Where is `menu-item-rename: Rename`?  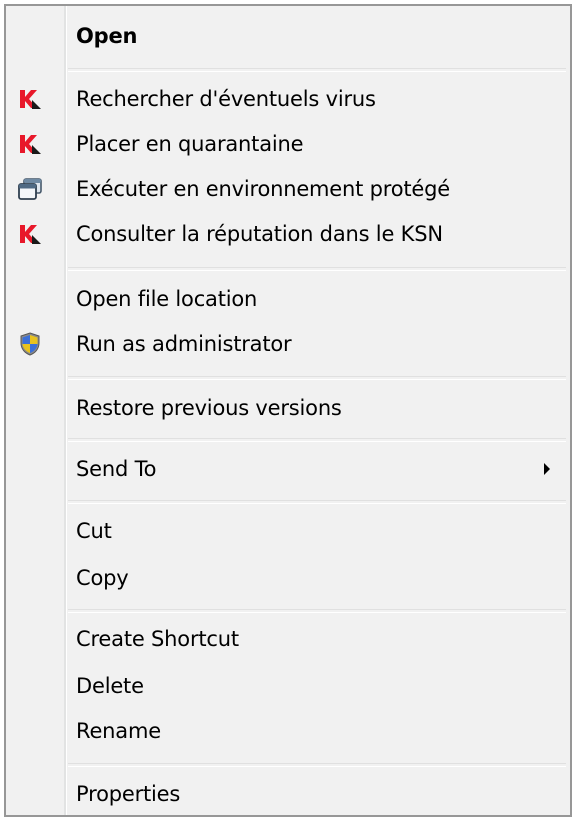 menu-item-rename: Rename is located at coordinates (288, 731).